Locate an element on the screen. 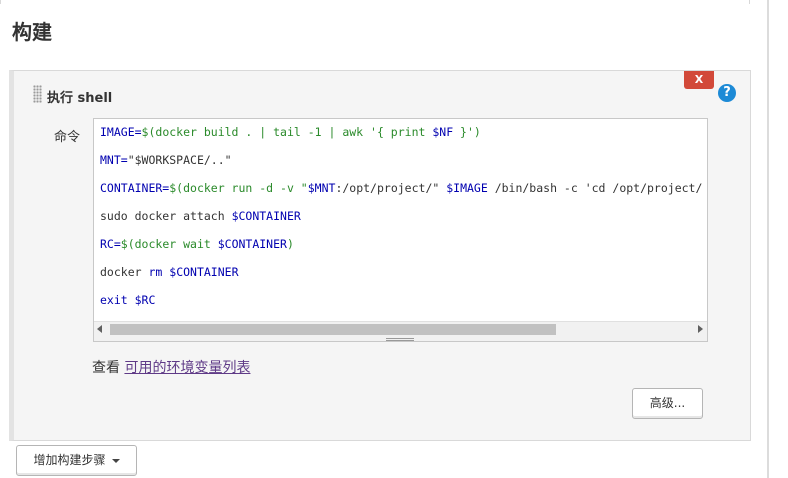 Image resolution: width=788 pixels, height=478 pixels. code-line: exit $RC is located at coordinates (127, 300).